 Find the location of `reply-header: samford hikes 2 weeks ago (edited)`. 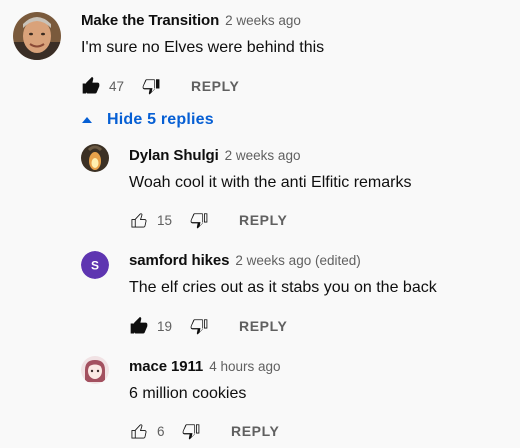

reply-header: samford hikes 2 weeks ago (edited) is located at coordinates (245, 260).